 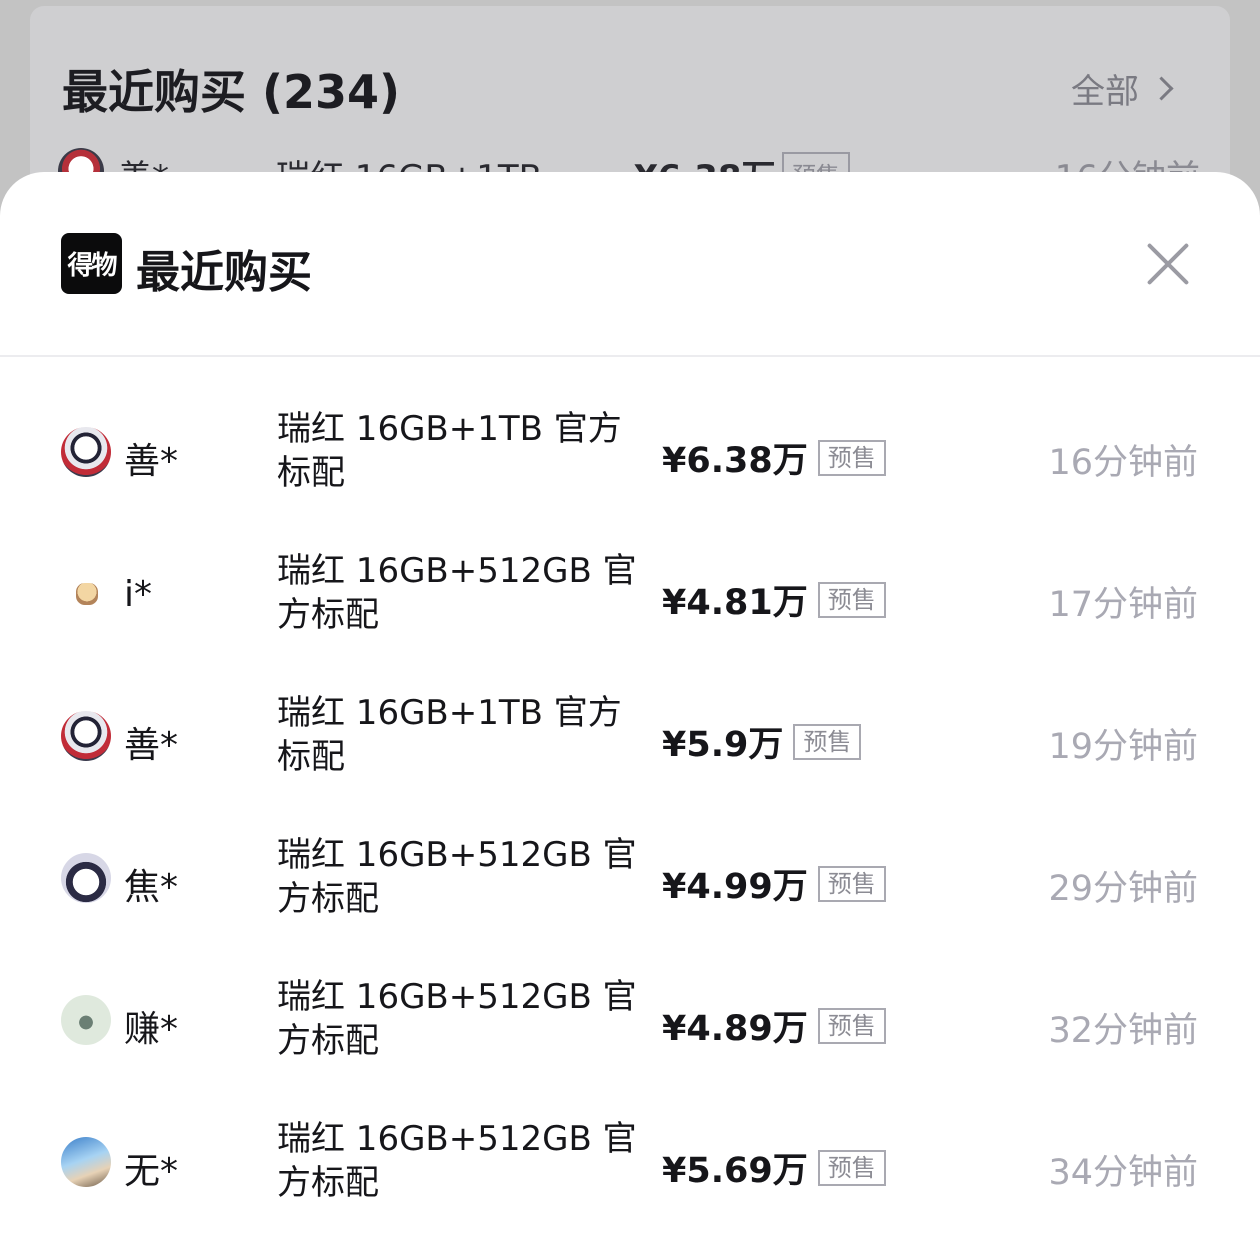 I want to click on list-item: 善* 瑞红 16GB+1TB 官方标配 ¥6.38万 预售 16分钟前, so click(x=630, y=455).